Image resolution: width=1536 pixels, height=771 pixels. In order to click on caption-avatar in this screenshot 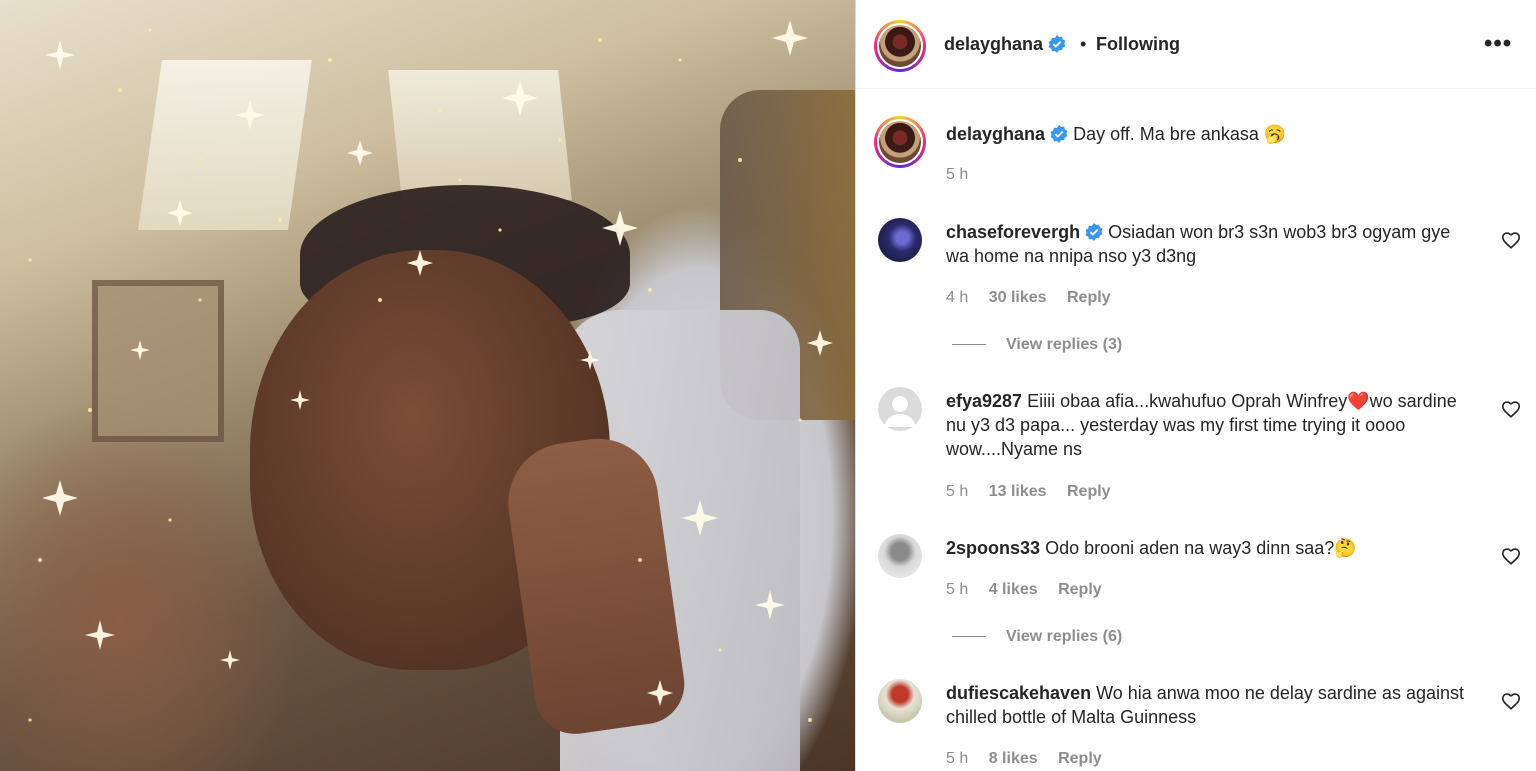, I will do `click(900, 142)`.